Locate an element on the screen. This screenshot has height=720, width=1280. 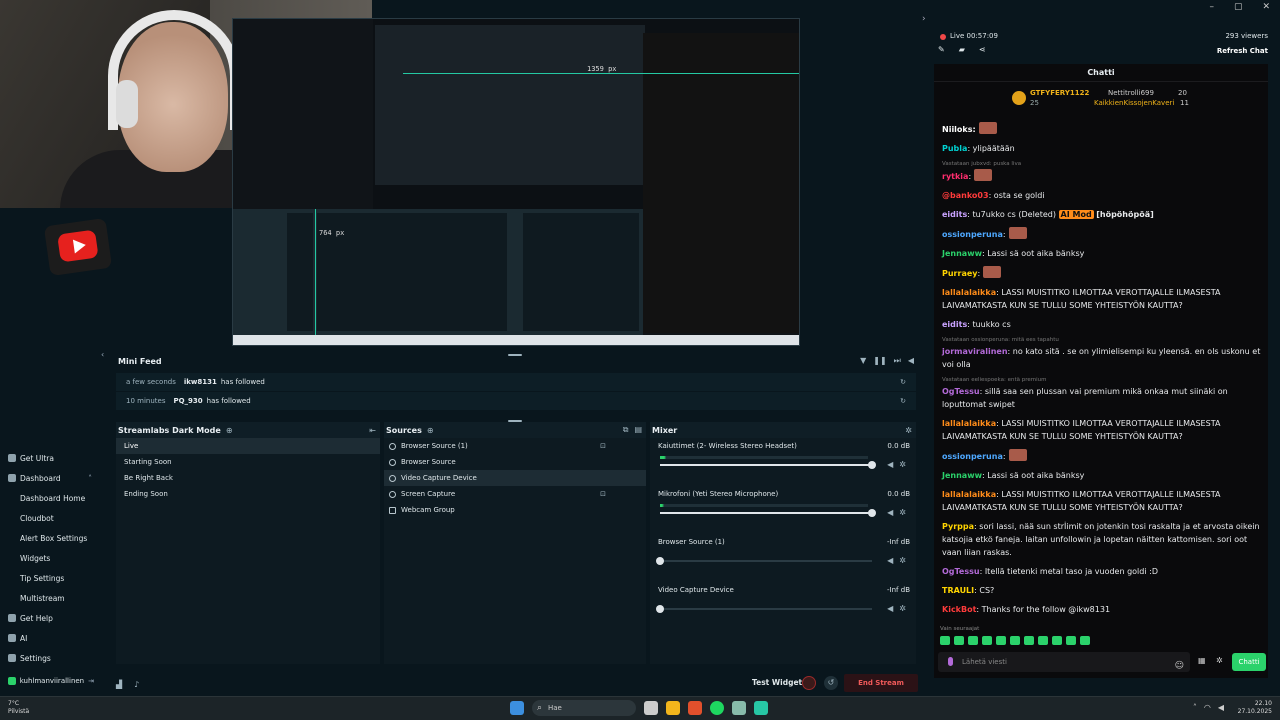
source-item: Screen Capture ⊡ is located at coordinates (515, 494).